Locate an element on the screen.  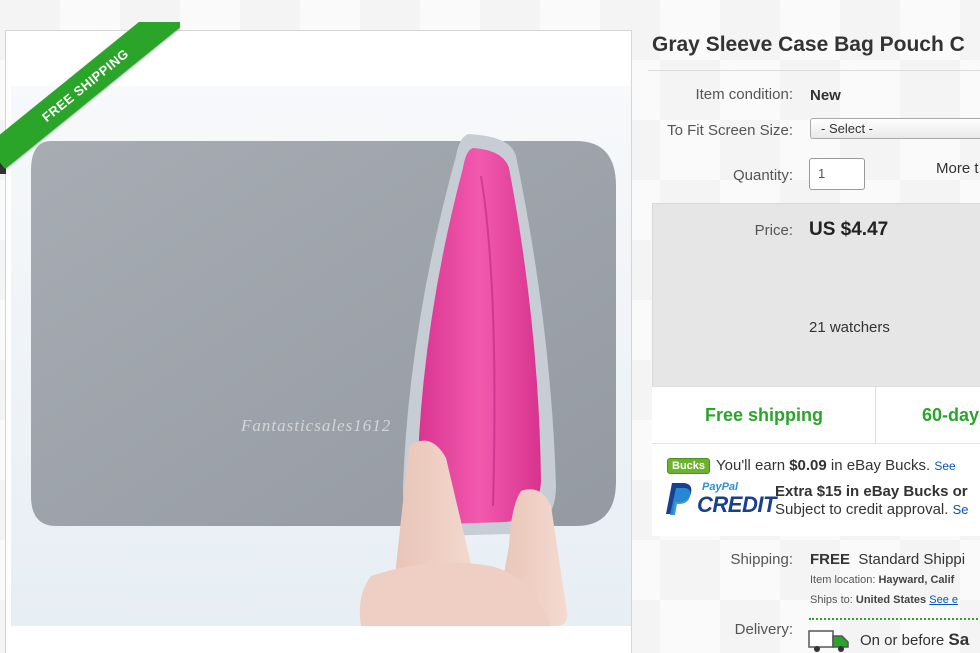
fit-size-label: To Fit Screen Size: is located at coordinates (730, 130).